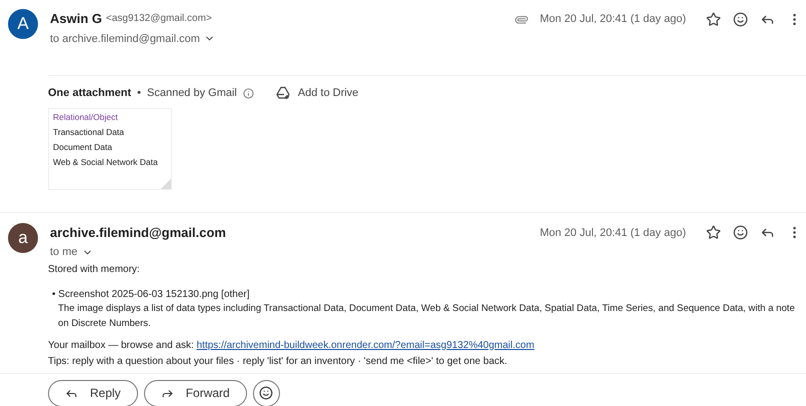 The image size is (806, 406). I want to click on sender-name: archive.filemind@gmail.com, so click(138, 233).